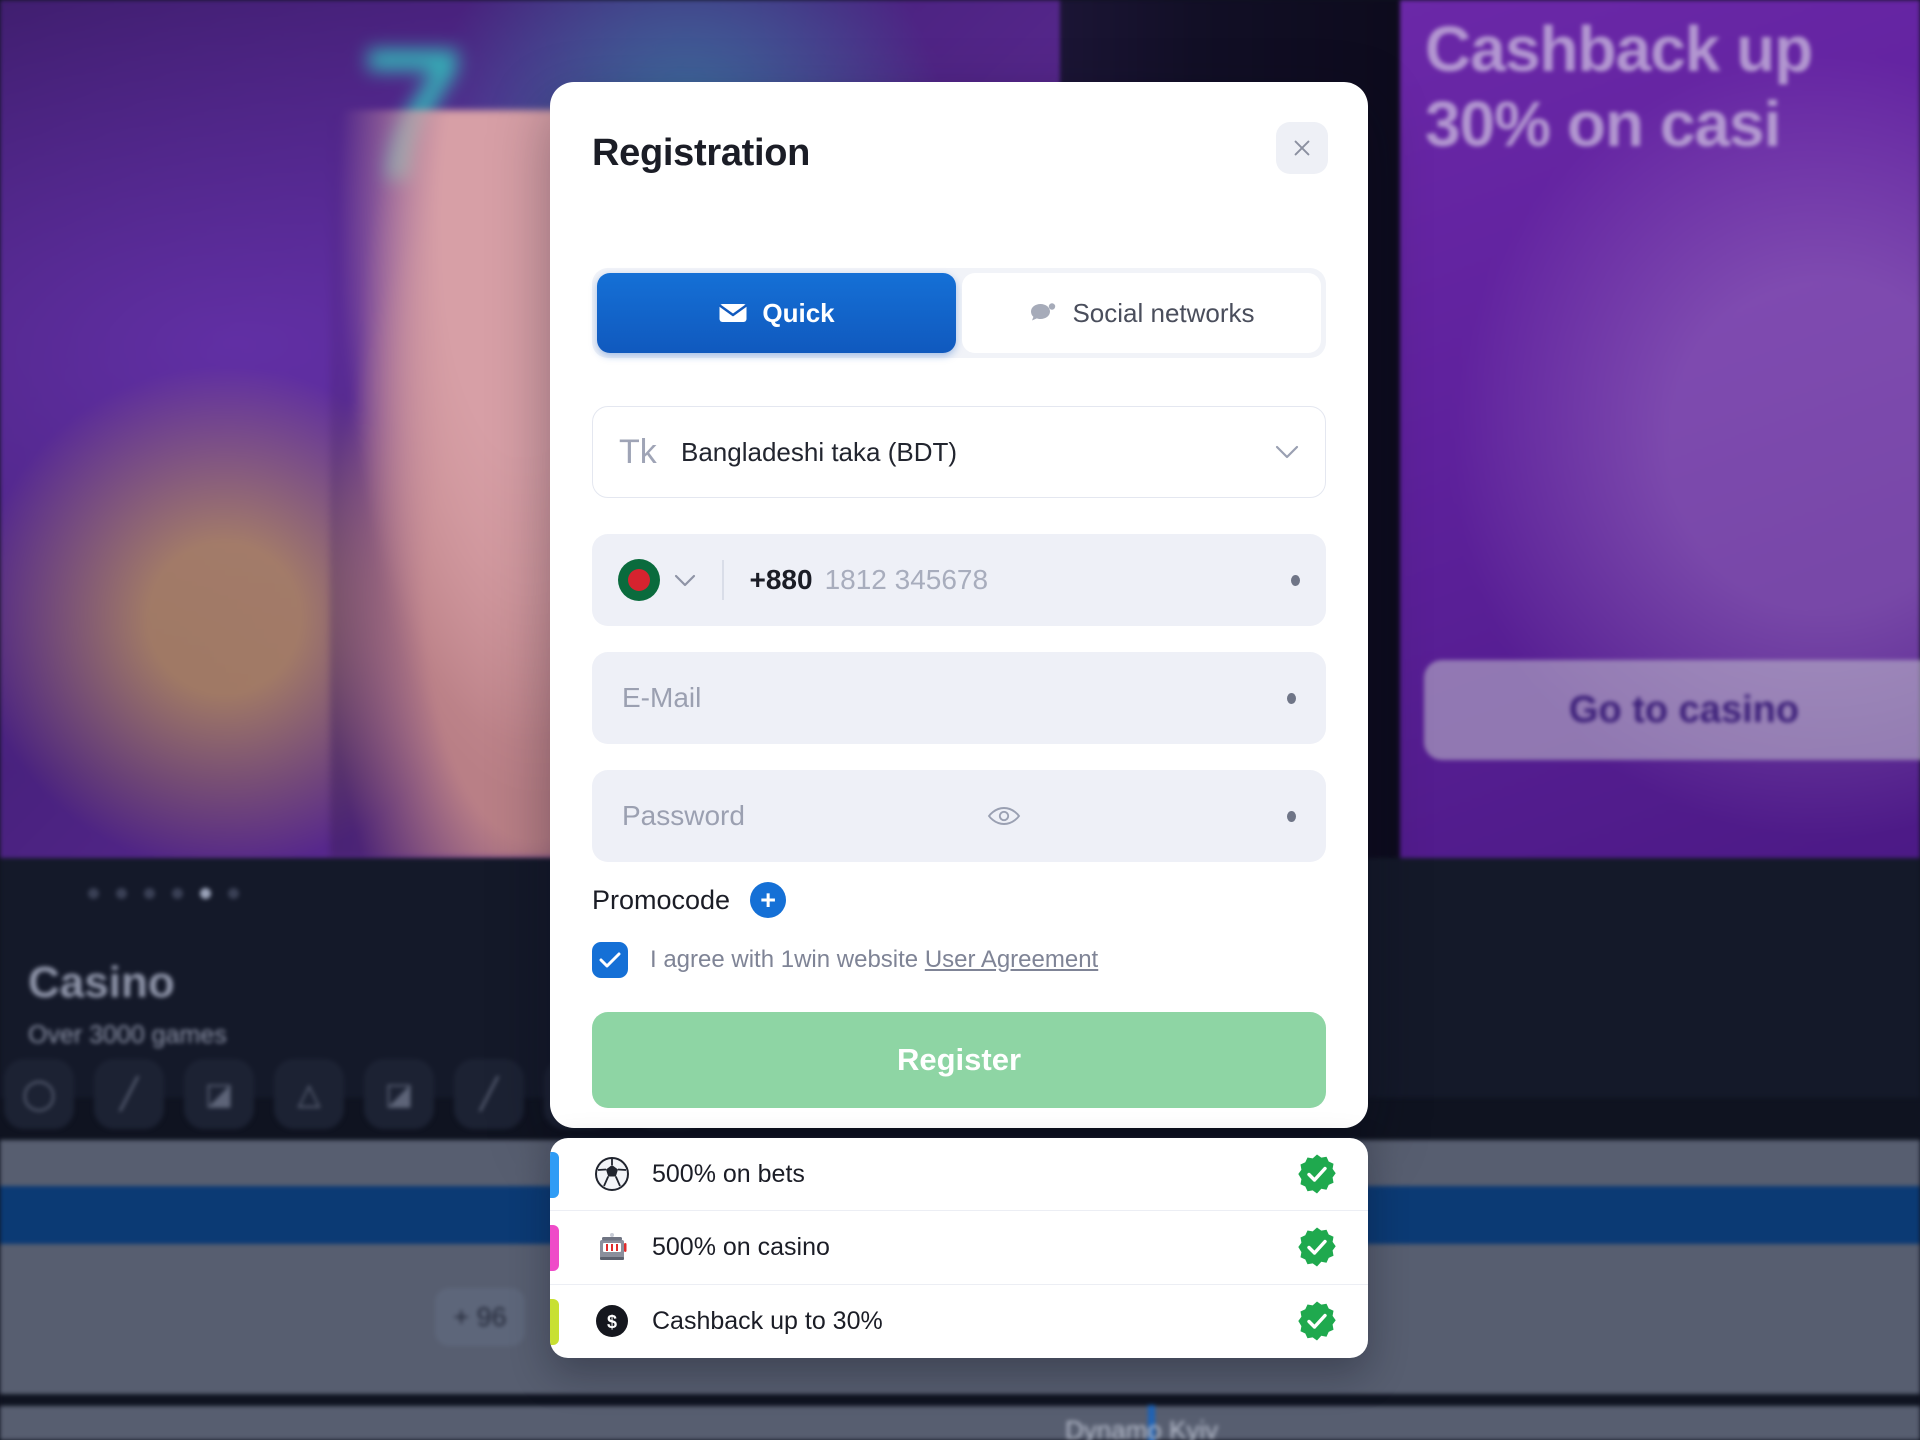 The width and height of the screenshot is (1920, 1440). Describe the element at coordinates (163, 893) in the screenshot. I see `carousel-dots` at that location.